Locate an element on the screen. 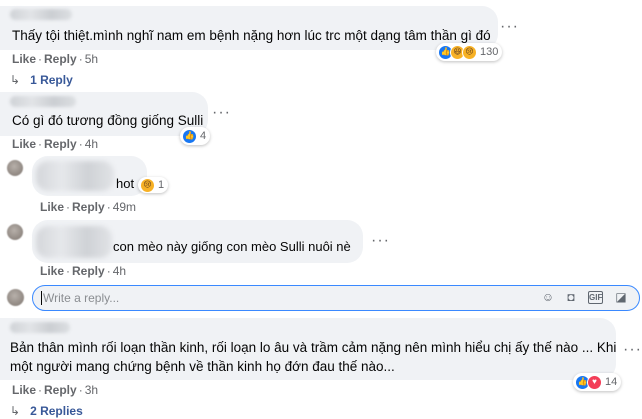  current-user-avatar is located at coordinates (15, 297).